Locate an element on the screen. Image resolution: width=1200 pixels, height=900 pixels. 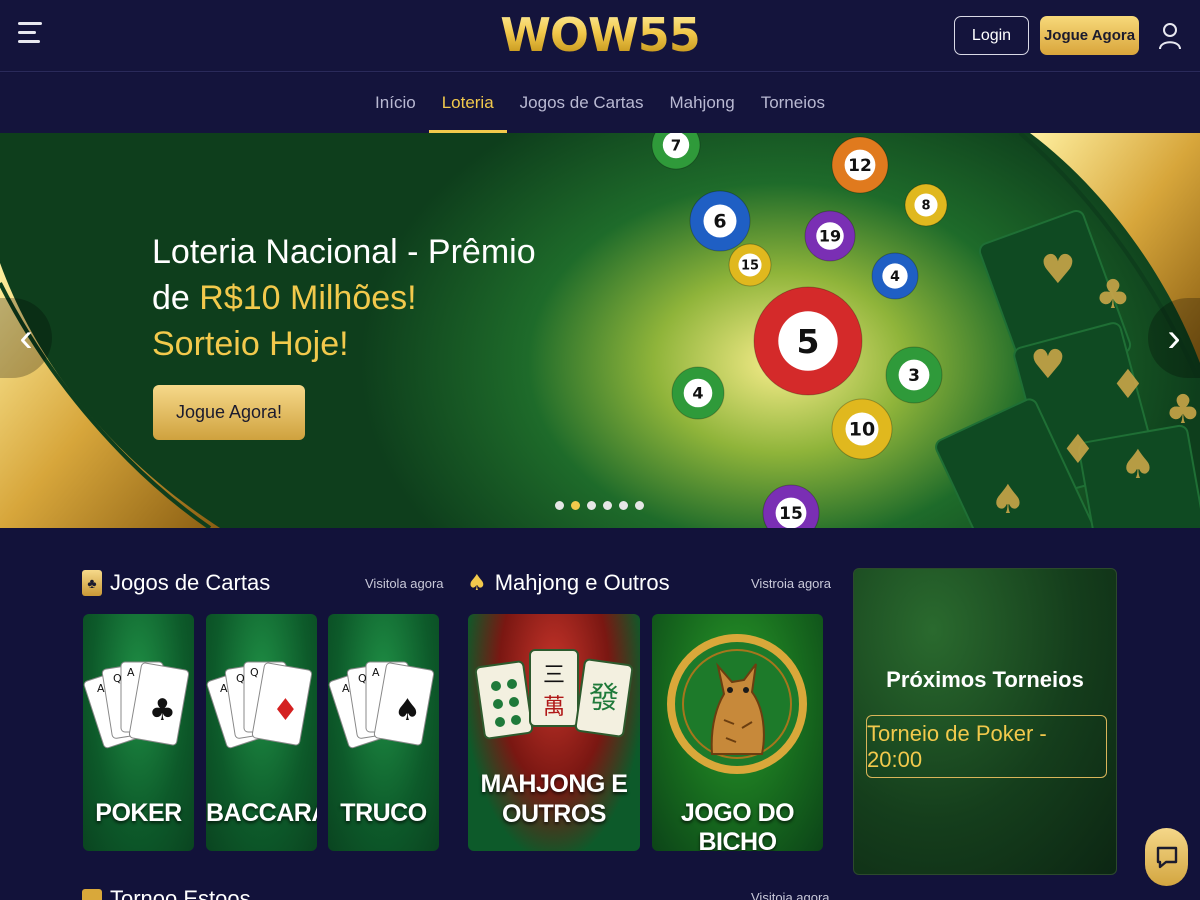
trophy-icon is located at coordinates (92, 894).